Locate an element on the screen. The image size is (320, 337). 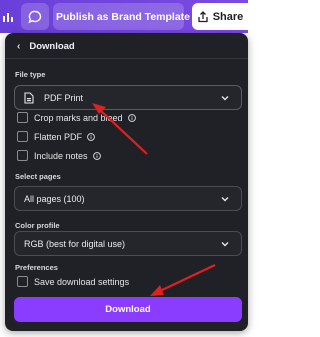
save-settings-label: Save download settings is located at coordinates (82, 281).